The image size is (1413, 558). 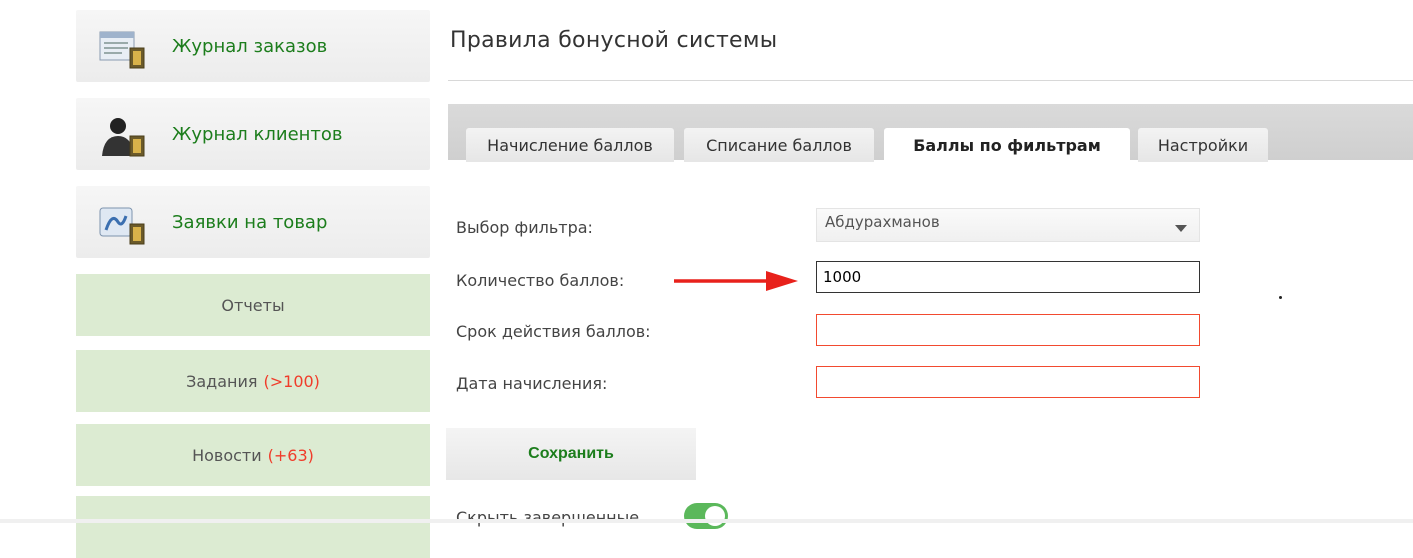 What do you see at coordinates (1280, 297) in the screenshot?
I see `stray-dot` at bounding box center [1280, 297].